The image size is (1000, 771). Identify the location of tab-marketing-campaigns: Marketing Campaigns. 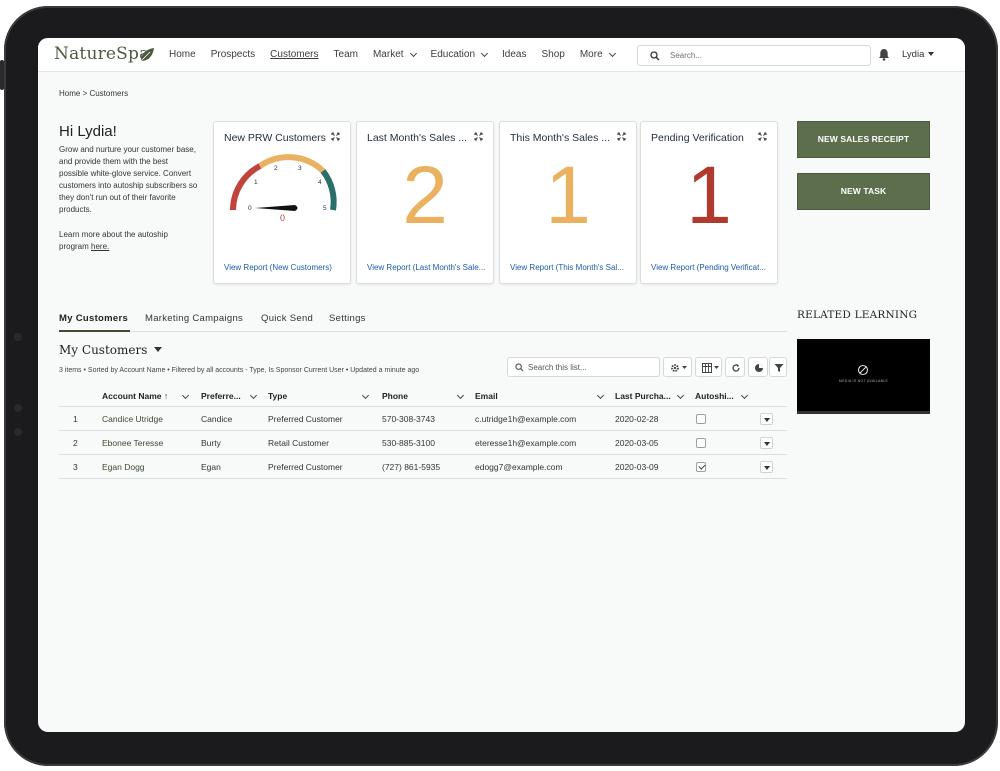
(194, 318).